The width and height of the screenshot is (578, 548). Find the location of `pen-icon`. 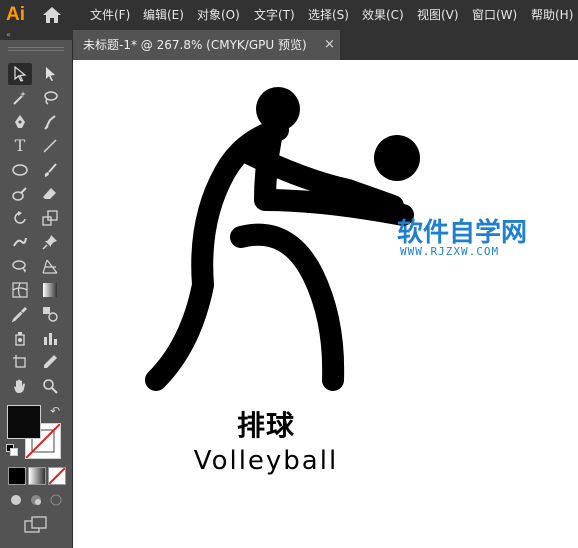

pen-icon is located at coordinates (20, 121).